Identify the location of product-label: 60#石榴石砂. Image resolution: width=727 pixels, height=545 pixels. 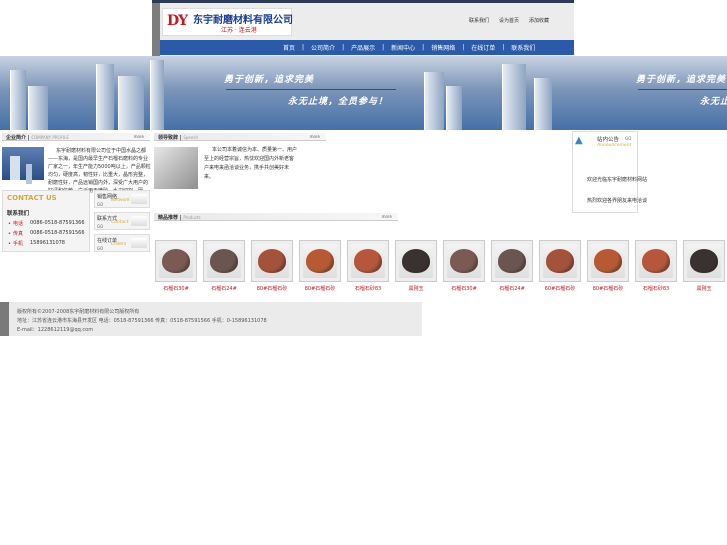
(560, 288).